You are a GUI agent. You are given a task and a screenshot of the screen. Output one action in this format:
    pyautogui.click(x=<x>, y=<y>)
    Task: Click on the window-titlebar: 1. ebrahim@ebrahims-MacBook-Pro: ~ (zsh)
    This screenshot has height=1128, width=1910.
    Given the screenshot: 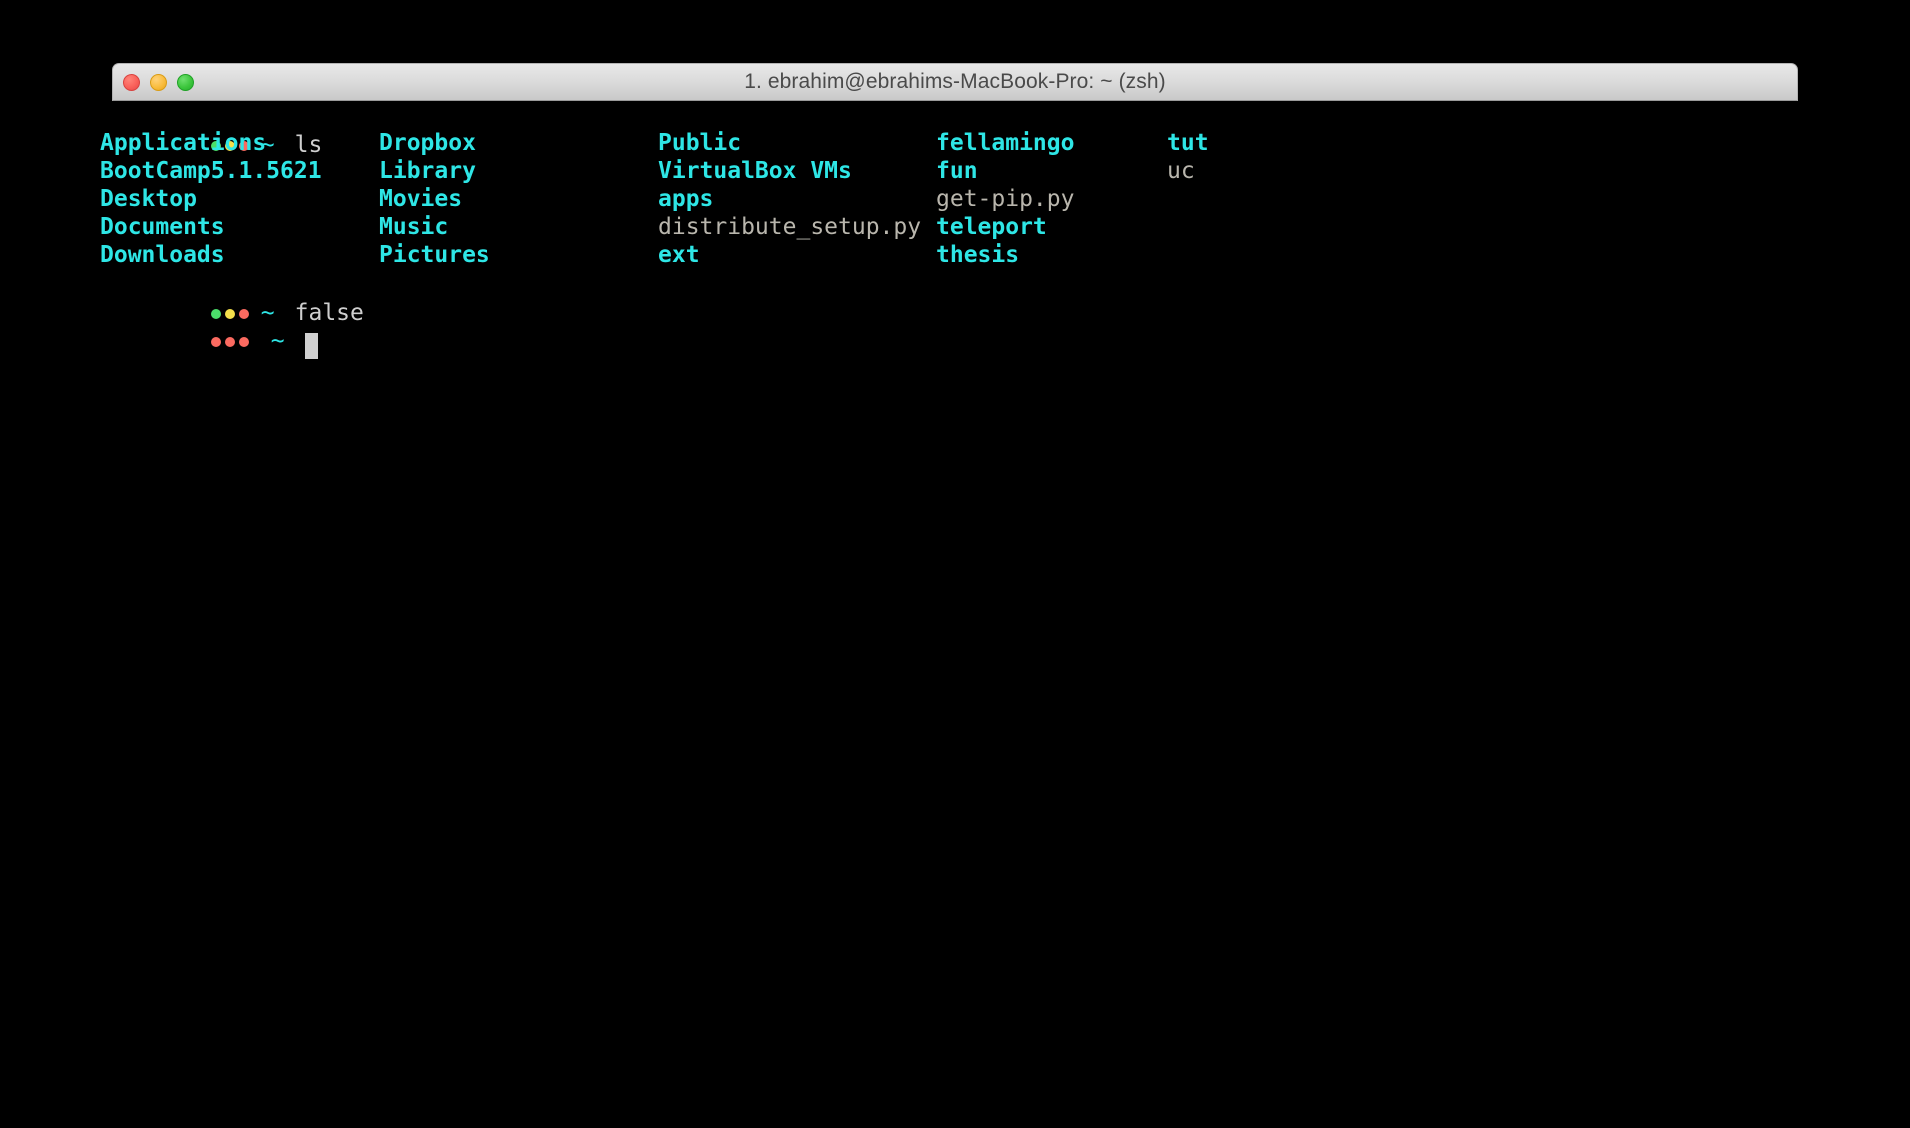 What is the action you would take?
    pyautogui.click(x=955, y=82)
    